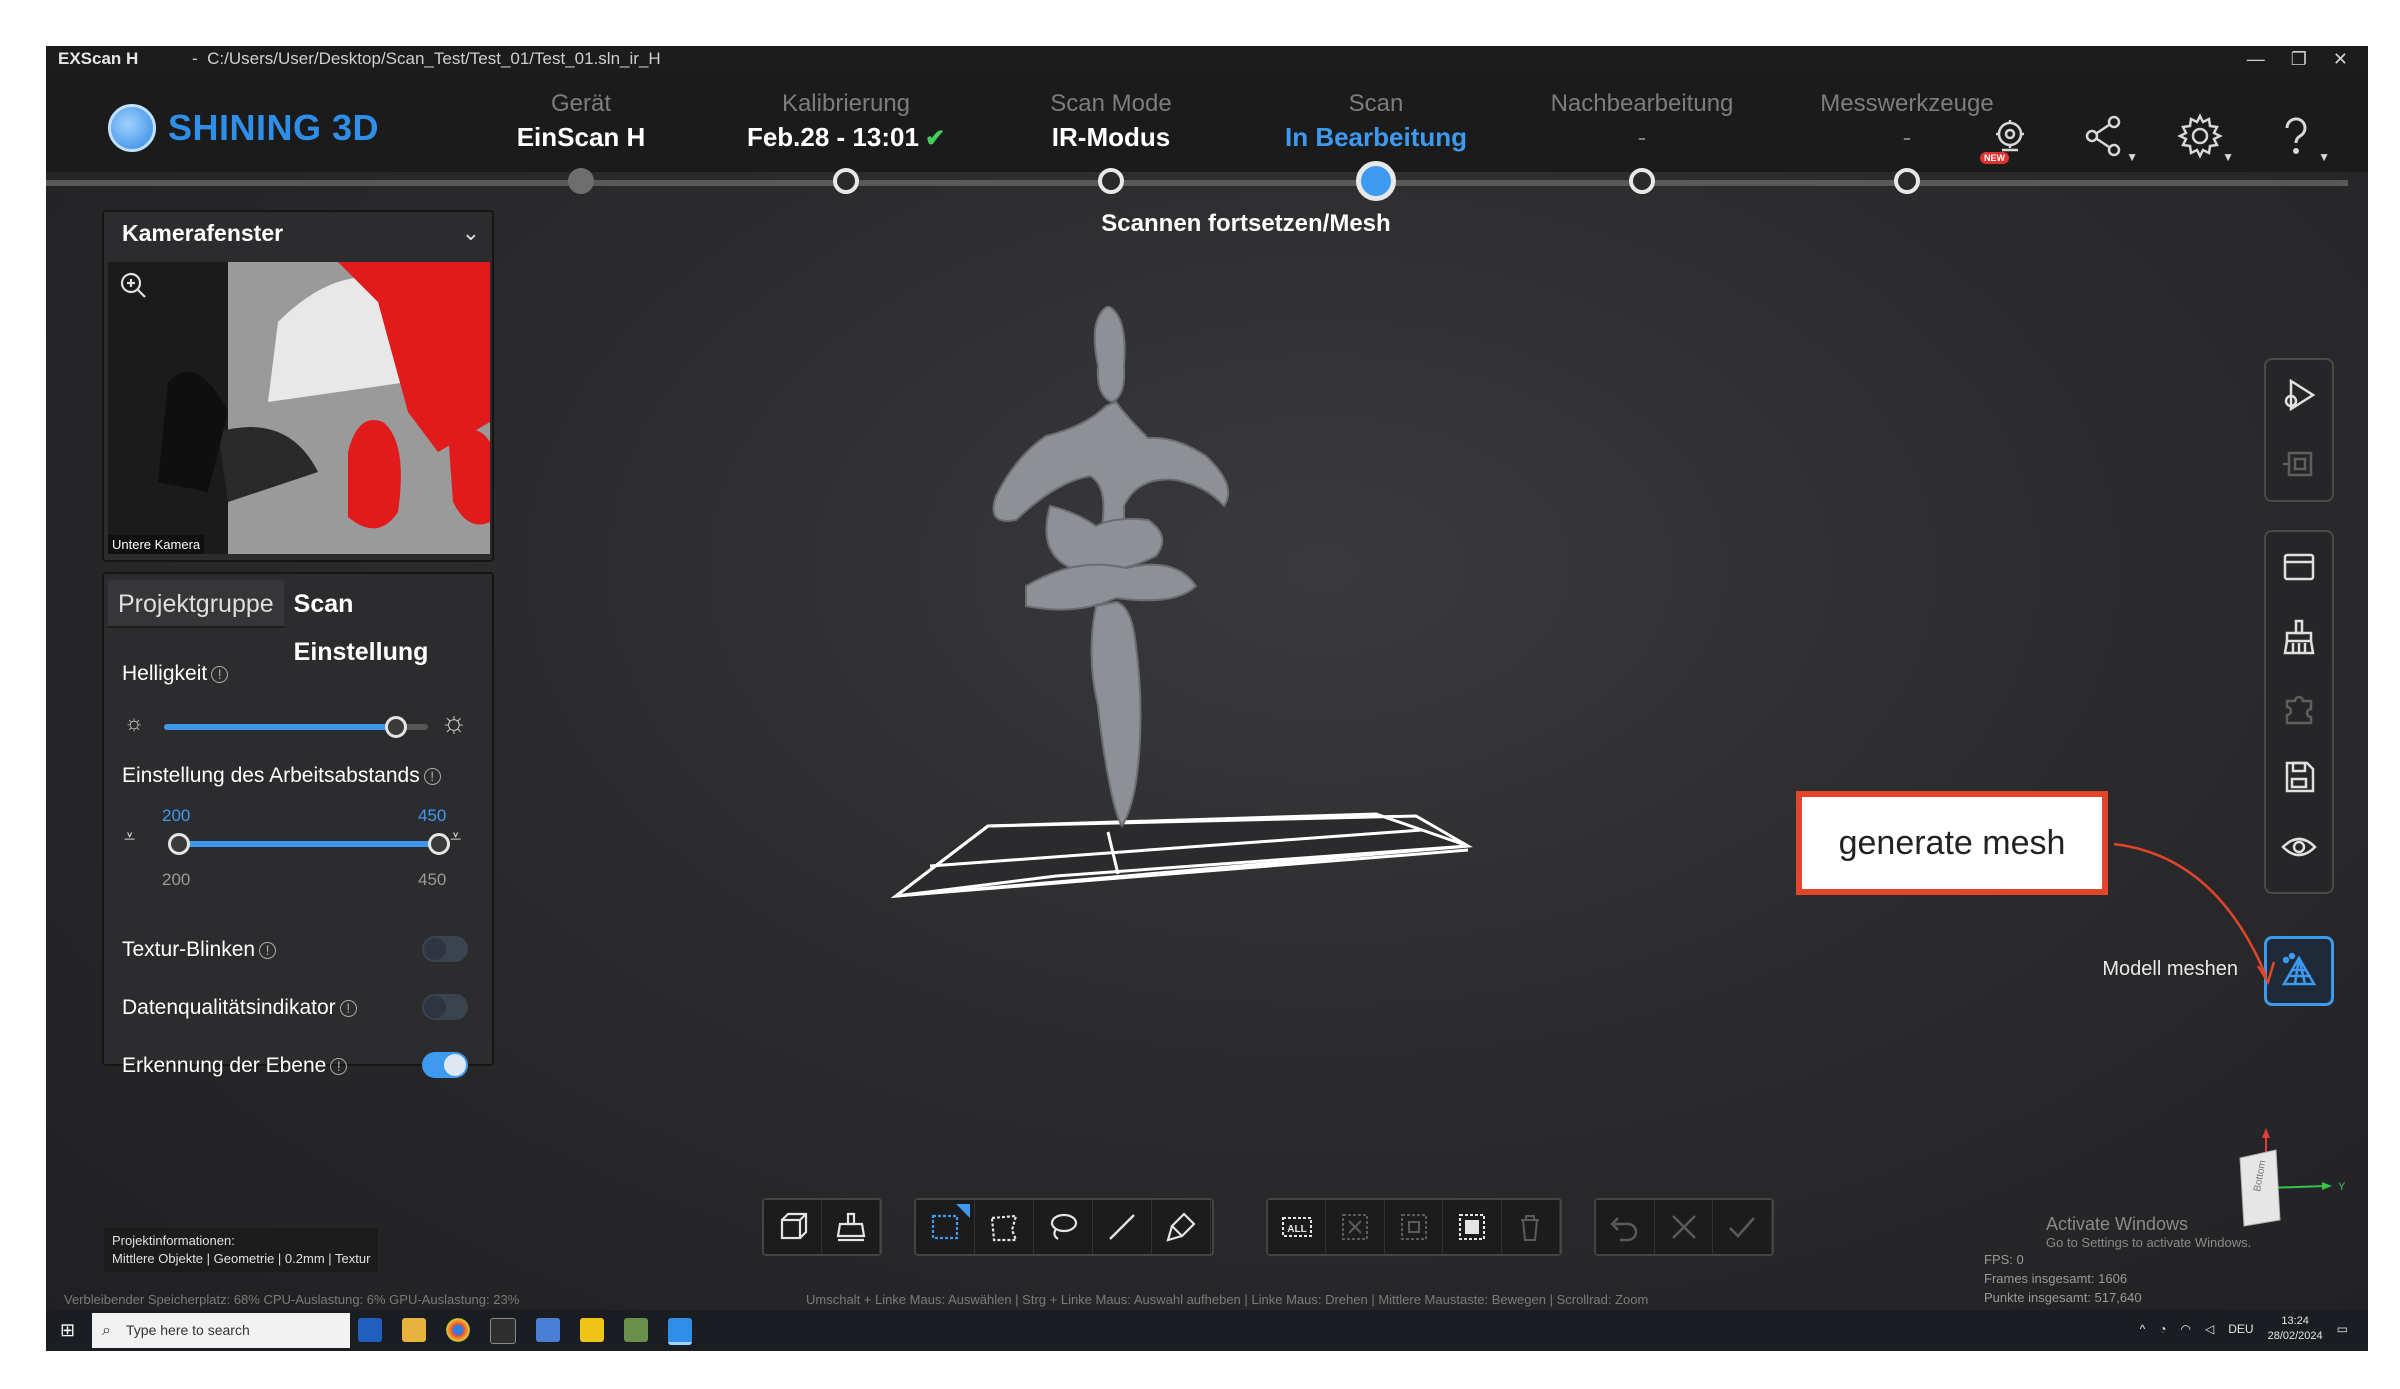 This screenshot has height=1389, width=2400. I want to click on view-cube-button, so click(793, 1227).